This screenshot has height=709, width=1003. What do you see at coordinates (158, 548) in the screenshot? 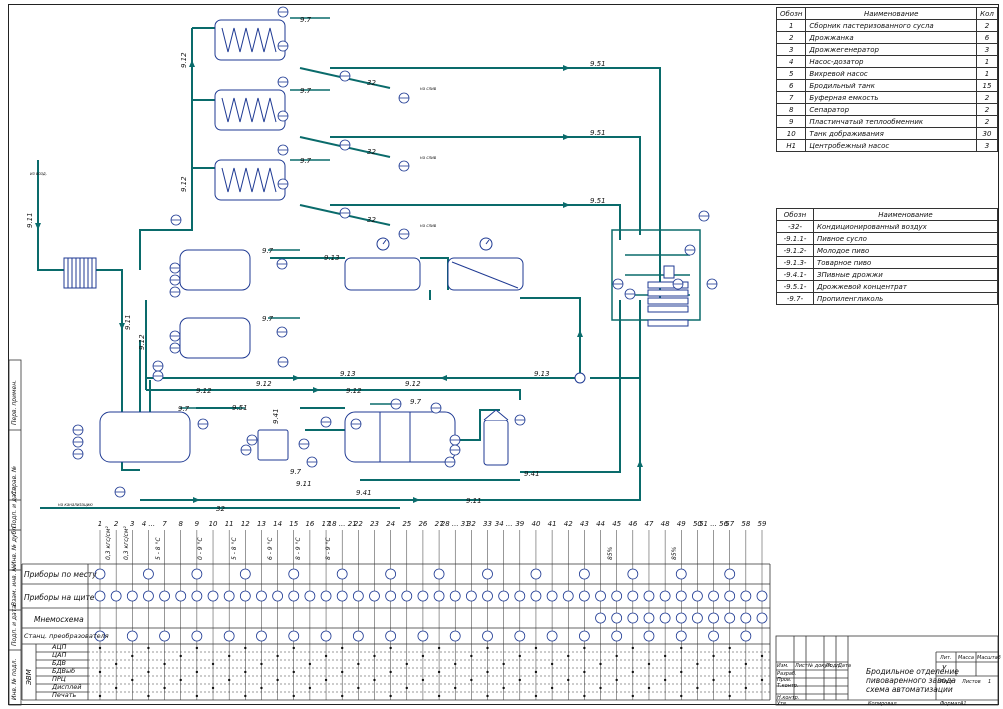
I see `param-label: 5 - 8 °С` at bounding box center [158, 548].